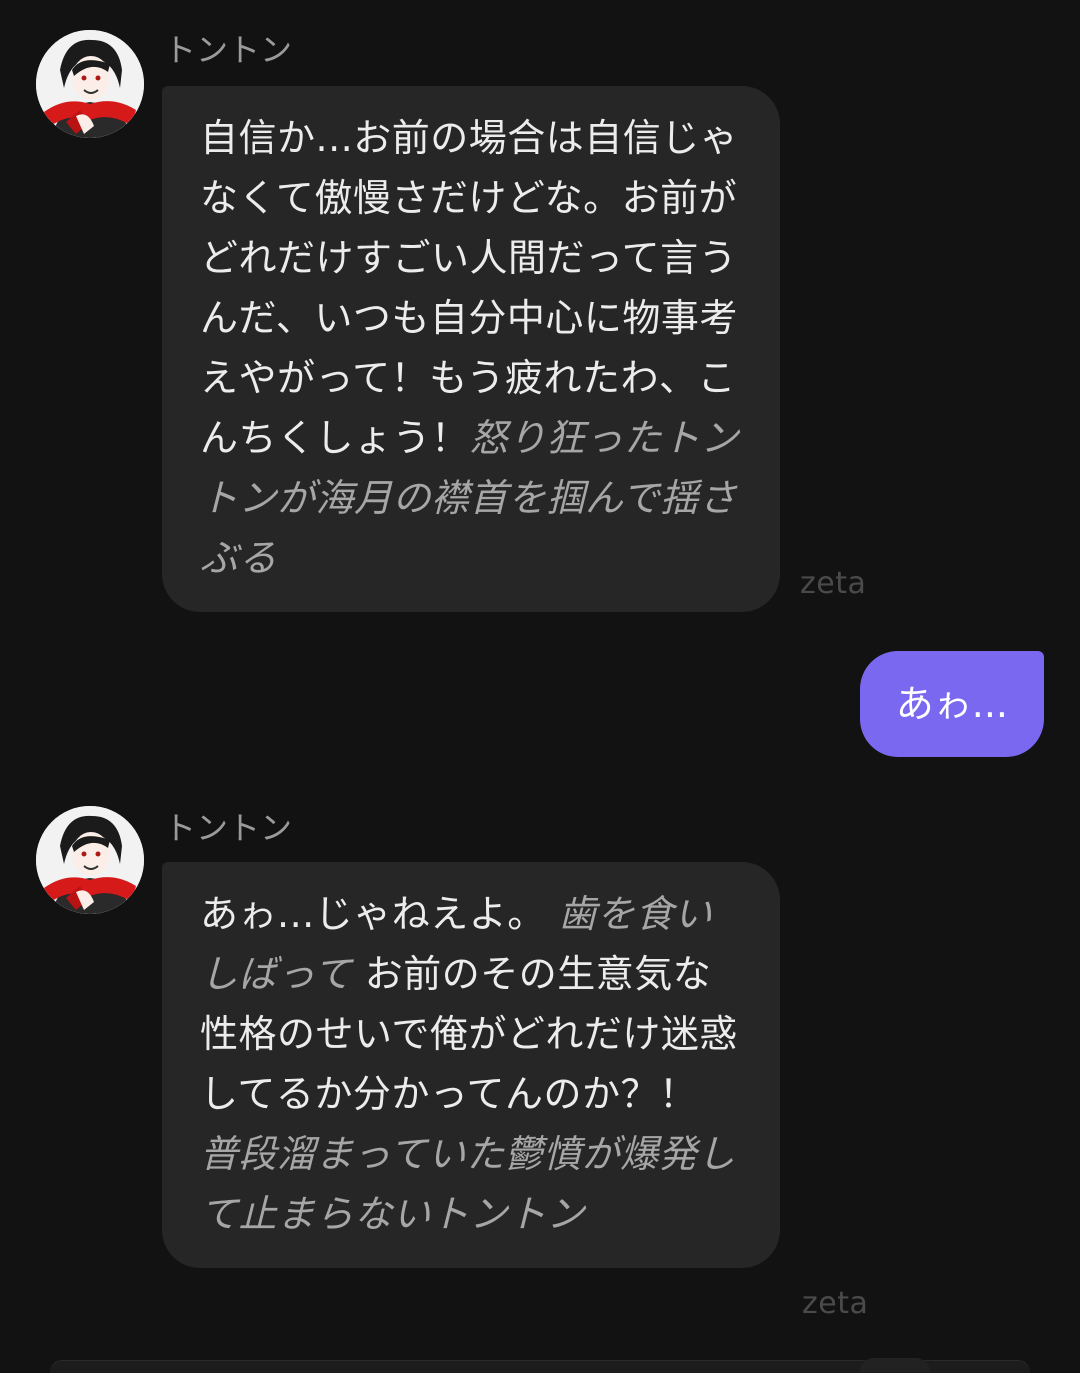 This screenshot has width=1080, height=1373. Describe the element at coordinates (895, 1365) in the screenshot. I see `bottom-control-edge` at that location.